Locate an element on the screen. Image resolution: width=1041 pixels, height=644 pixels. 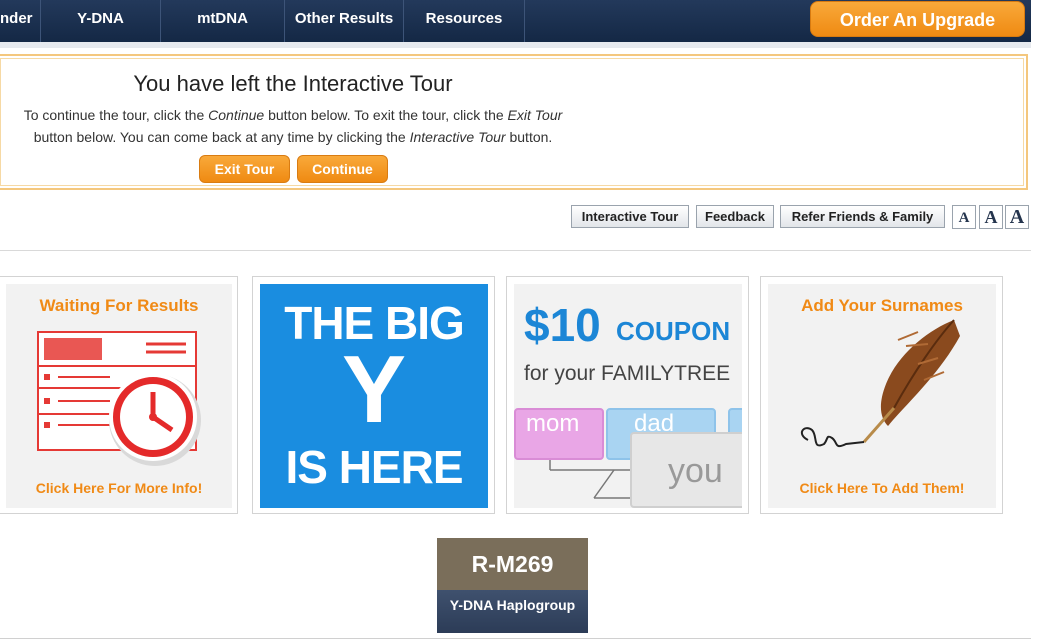
tour-text-interactive-word: Interactive Tour is located at coordinates (457, 137).